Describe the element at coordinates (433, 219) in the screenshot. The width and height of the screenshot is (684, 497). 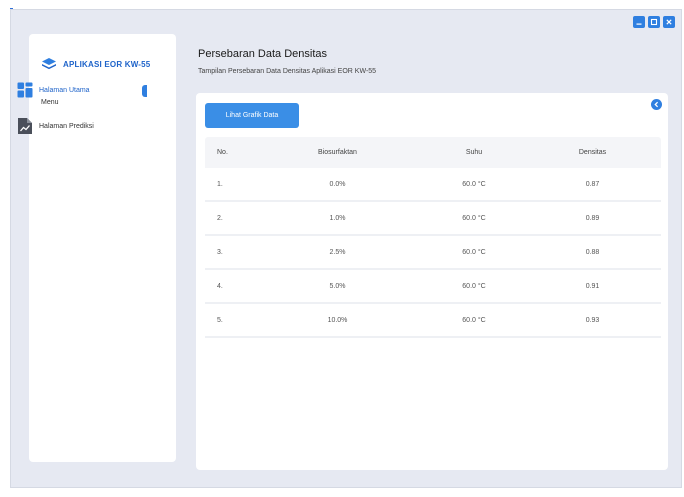
I see `table-row: 2. 1.0% 60.0 °C 0.89` at that location.